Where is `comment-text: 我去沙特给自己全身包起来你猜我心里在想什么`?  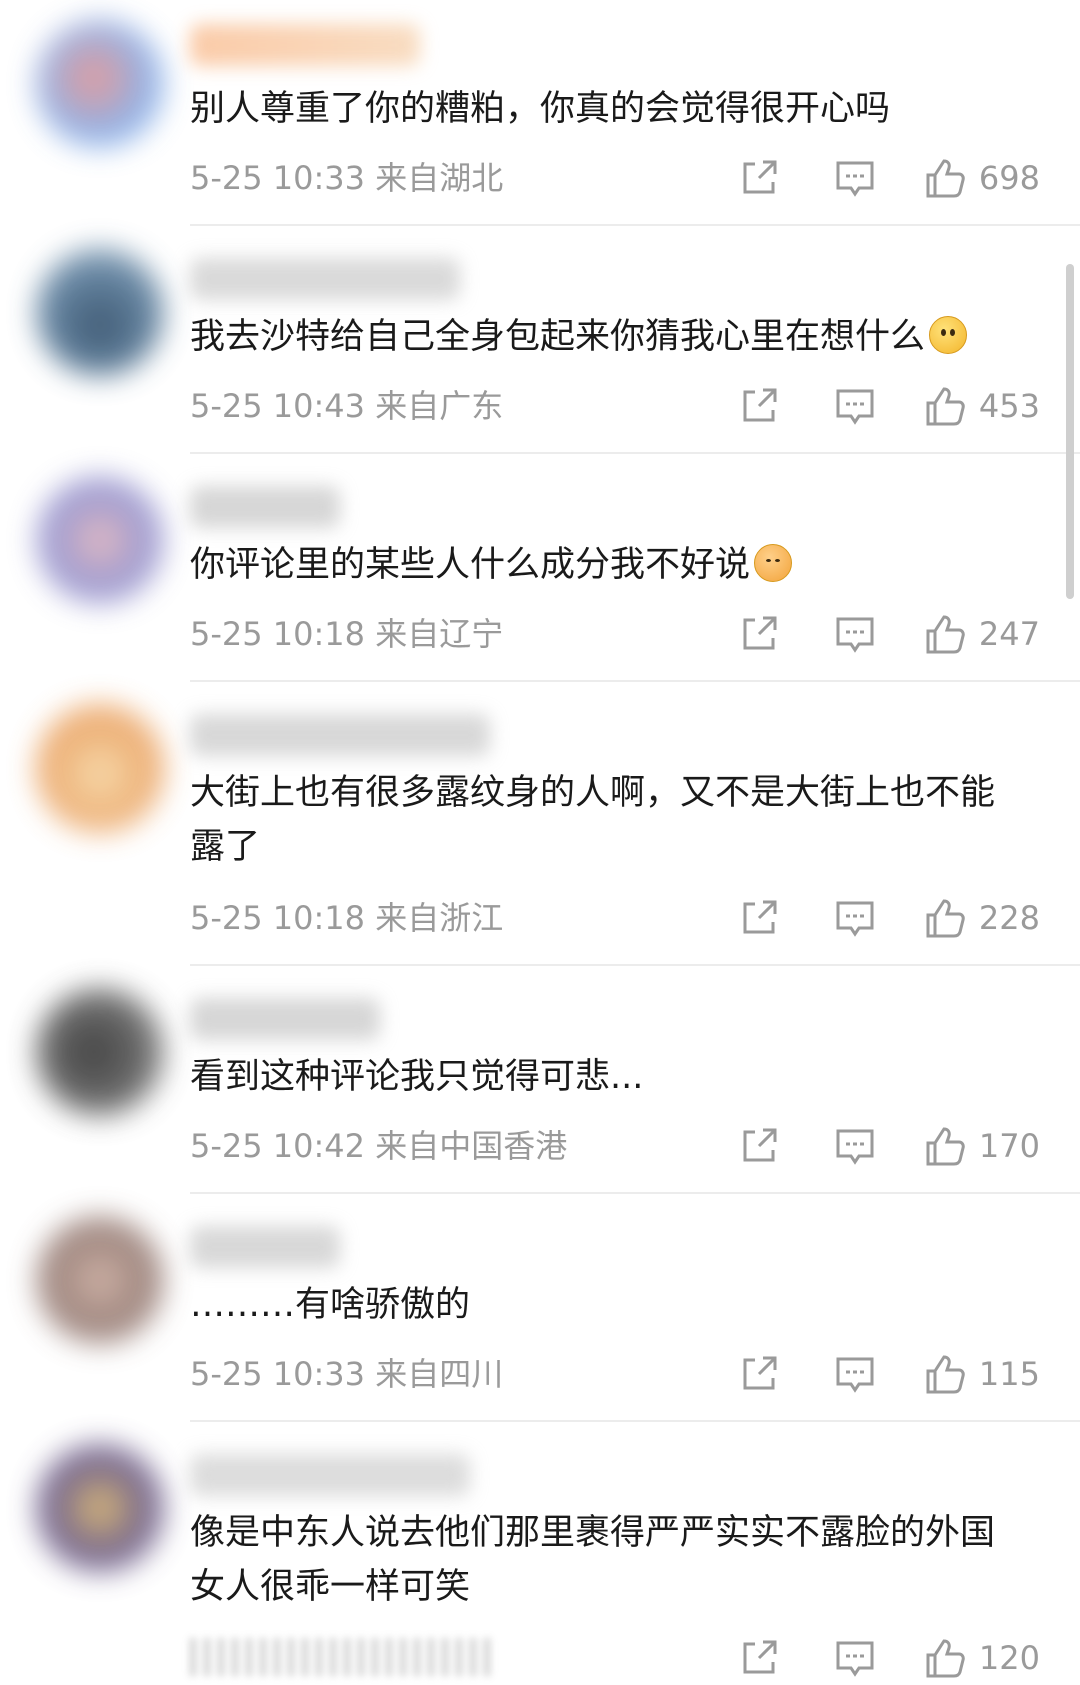 comment-text: 我去沙特给自己全身包起来你猜我心里在想什么 is located at coordinates (605, 337).